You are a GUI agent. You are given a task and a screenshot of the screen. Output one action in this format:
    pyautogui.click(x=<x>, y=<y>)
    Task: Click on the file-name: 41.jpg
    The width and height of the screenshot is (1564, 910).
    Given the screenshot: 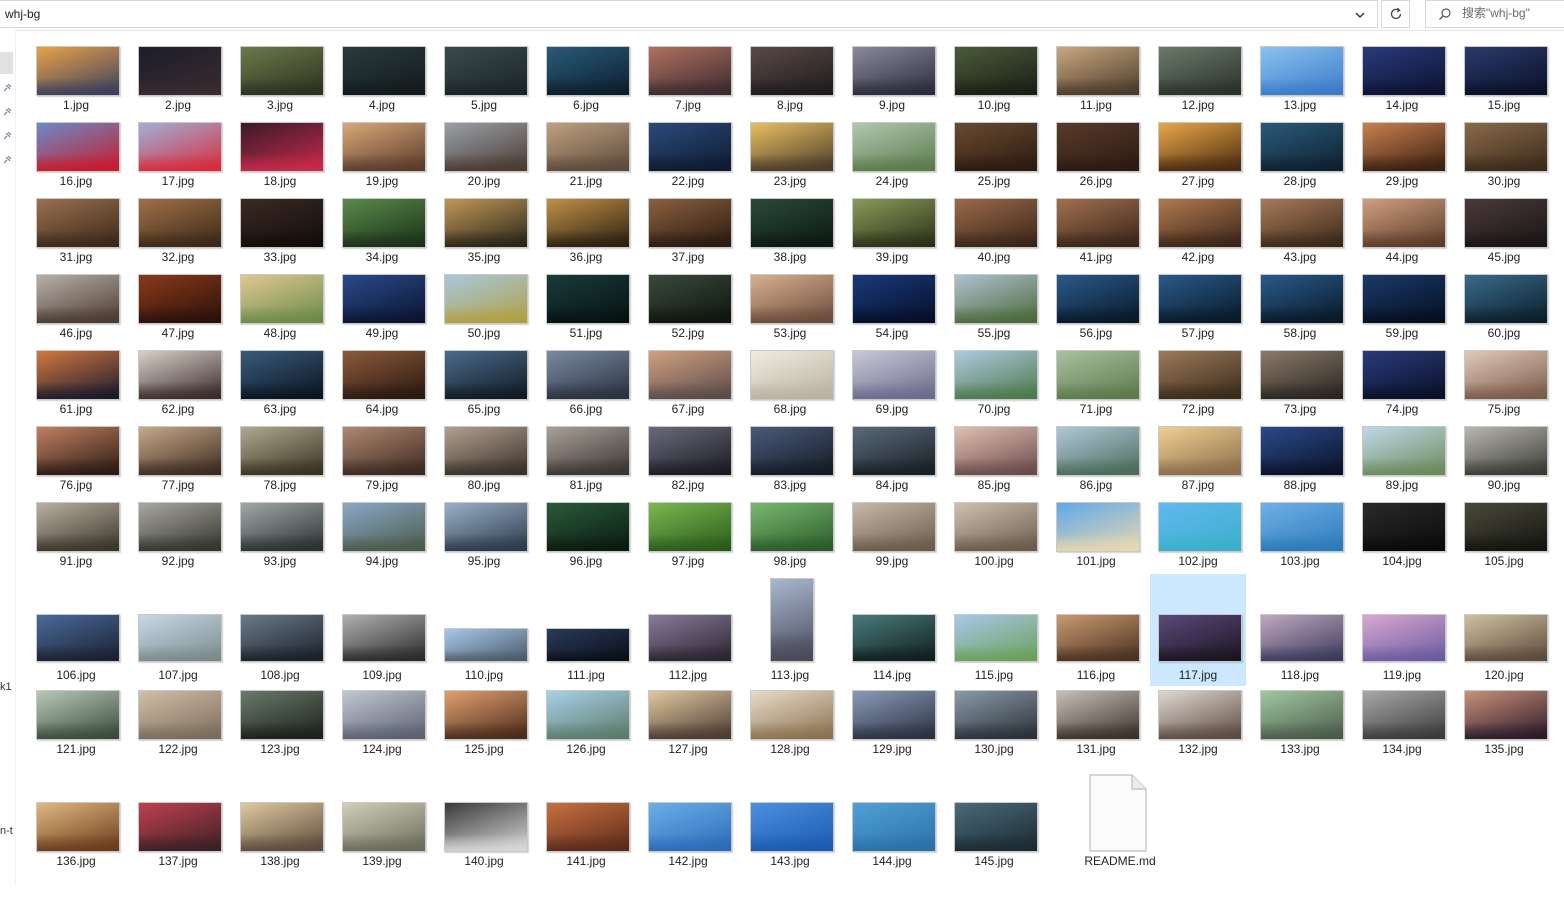 What is the action you would take?
    pyautogui.click(x=1096, y=257)
    